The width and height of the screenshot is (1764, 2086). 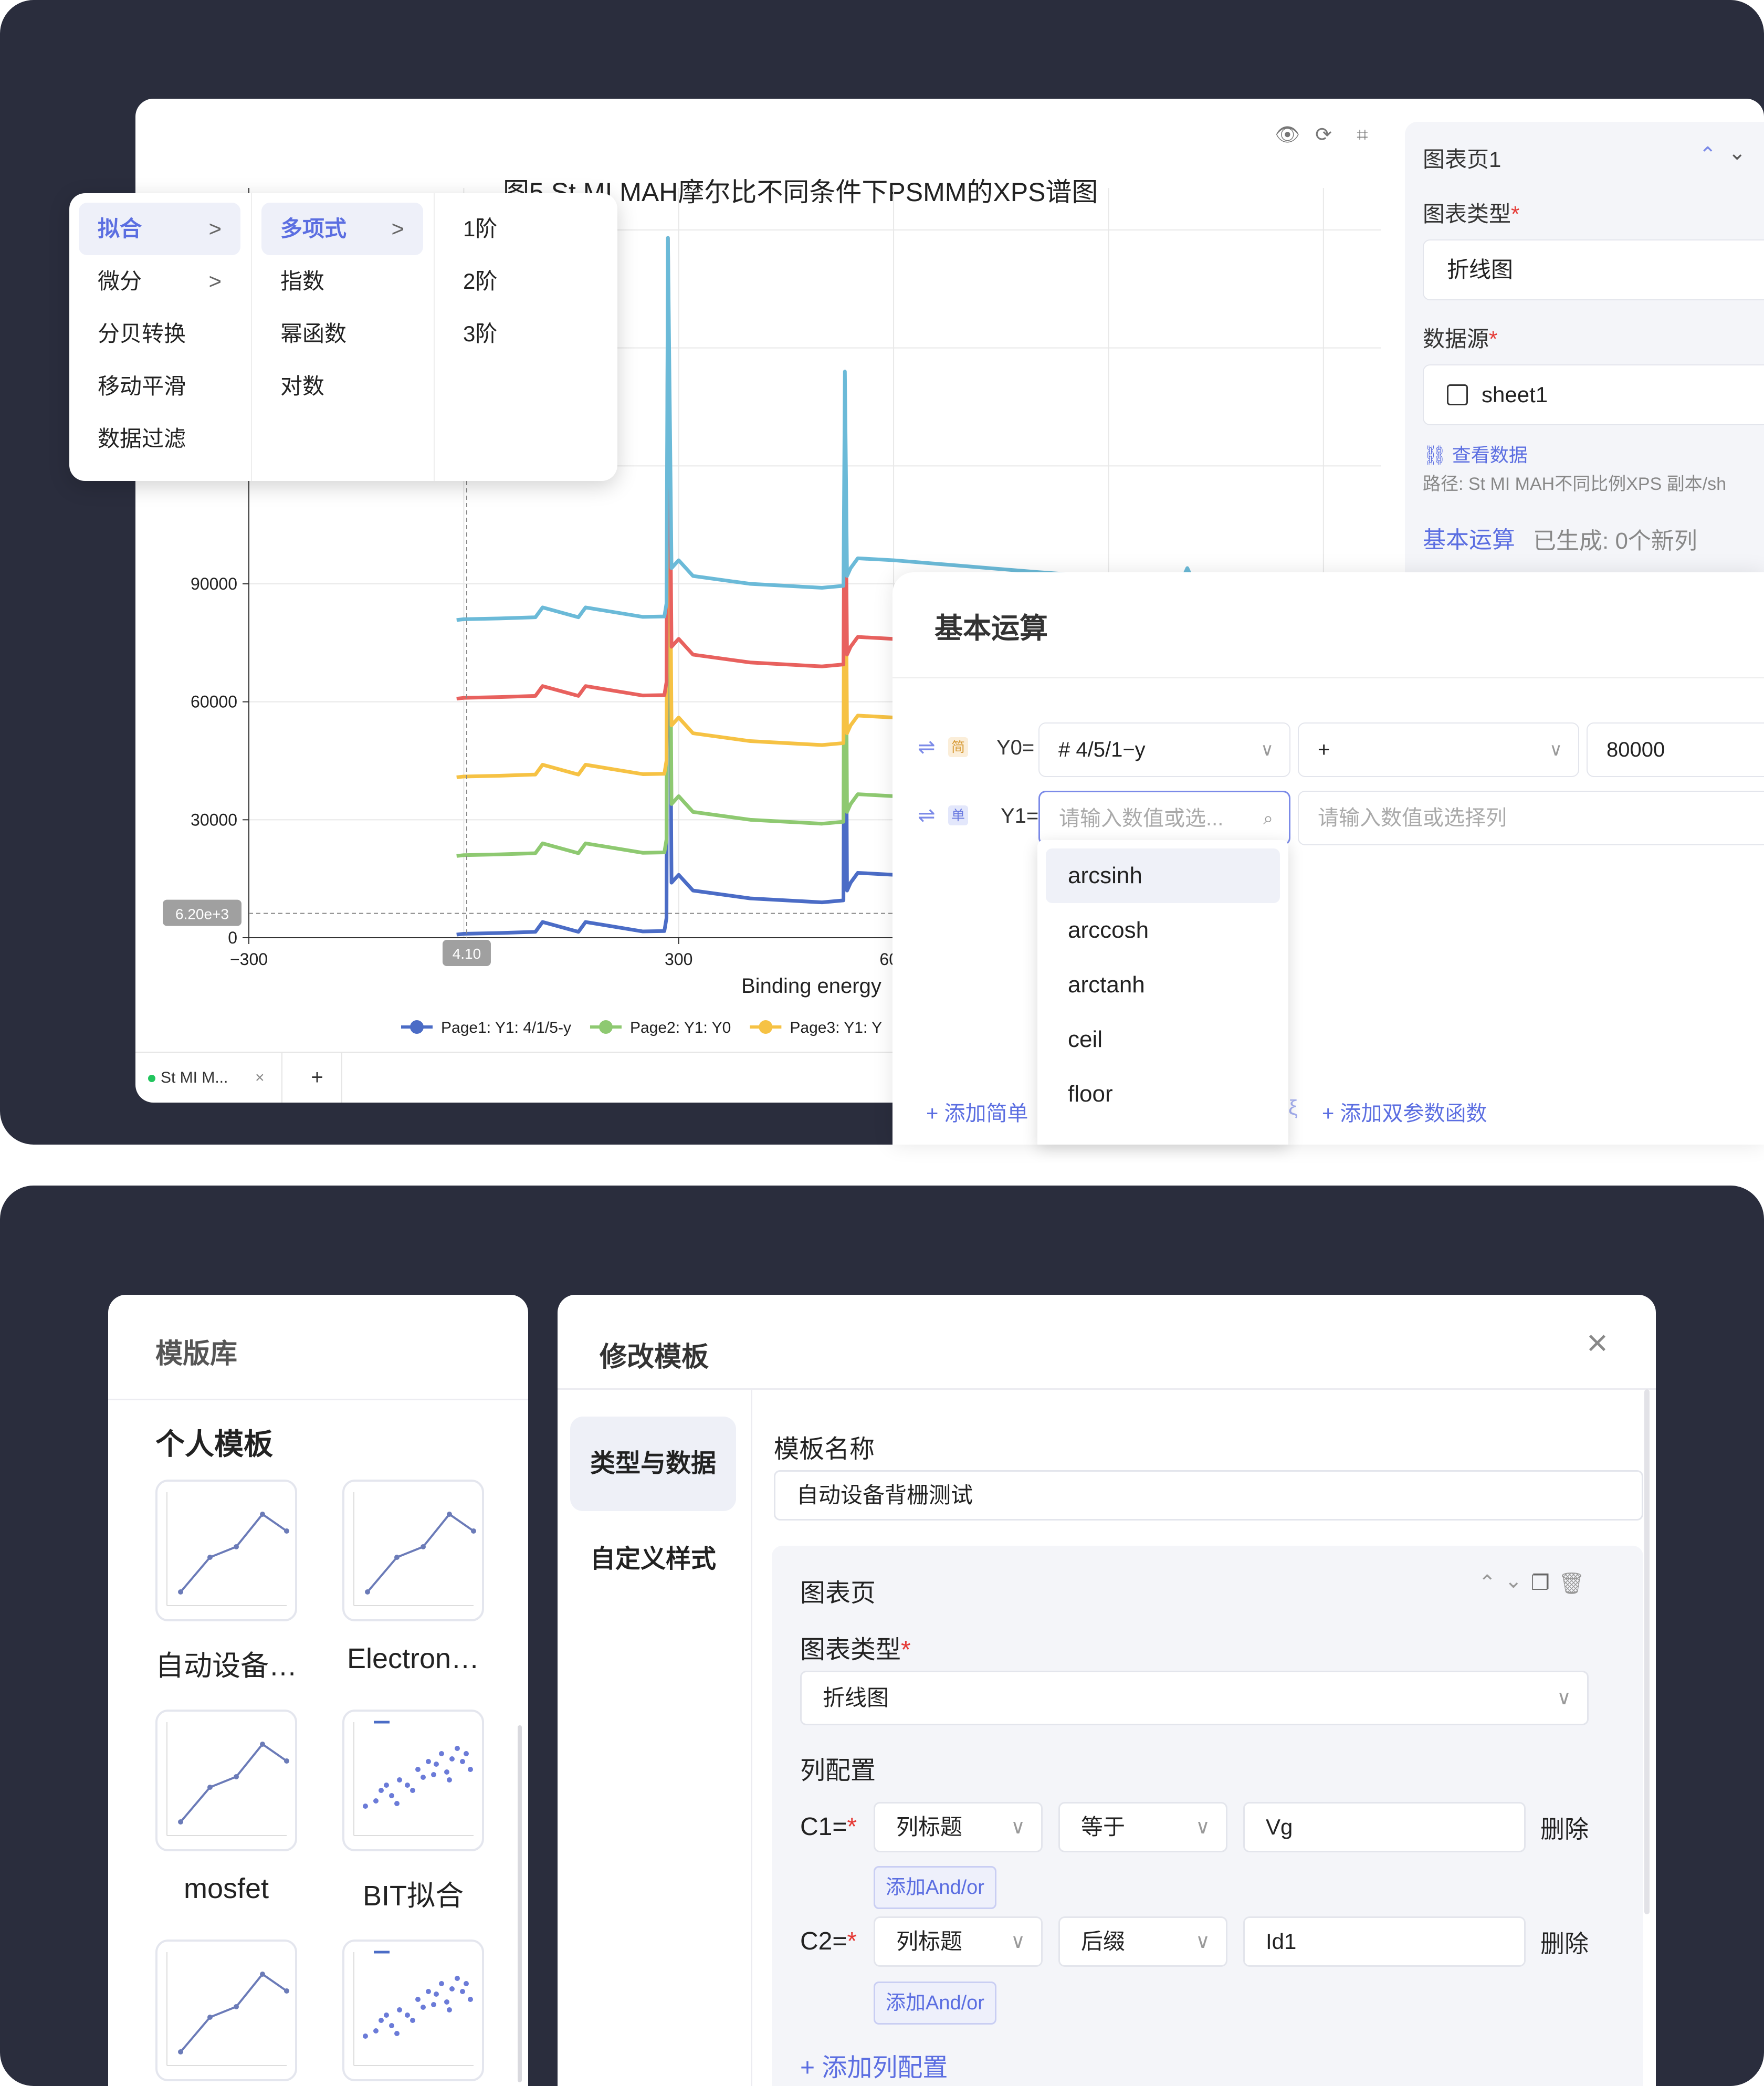 What do you see at coordinates (159, 386) in the screenshot?
I see `menu-item-smooth: 移动平滑` at bounding box center [159, 386].